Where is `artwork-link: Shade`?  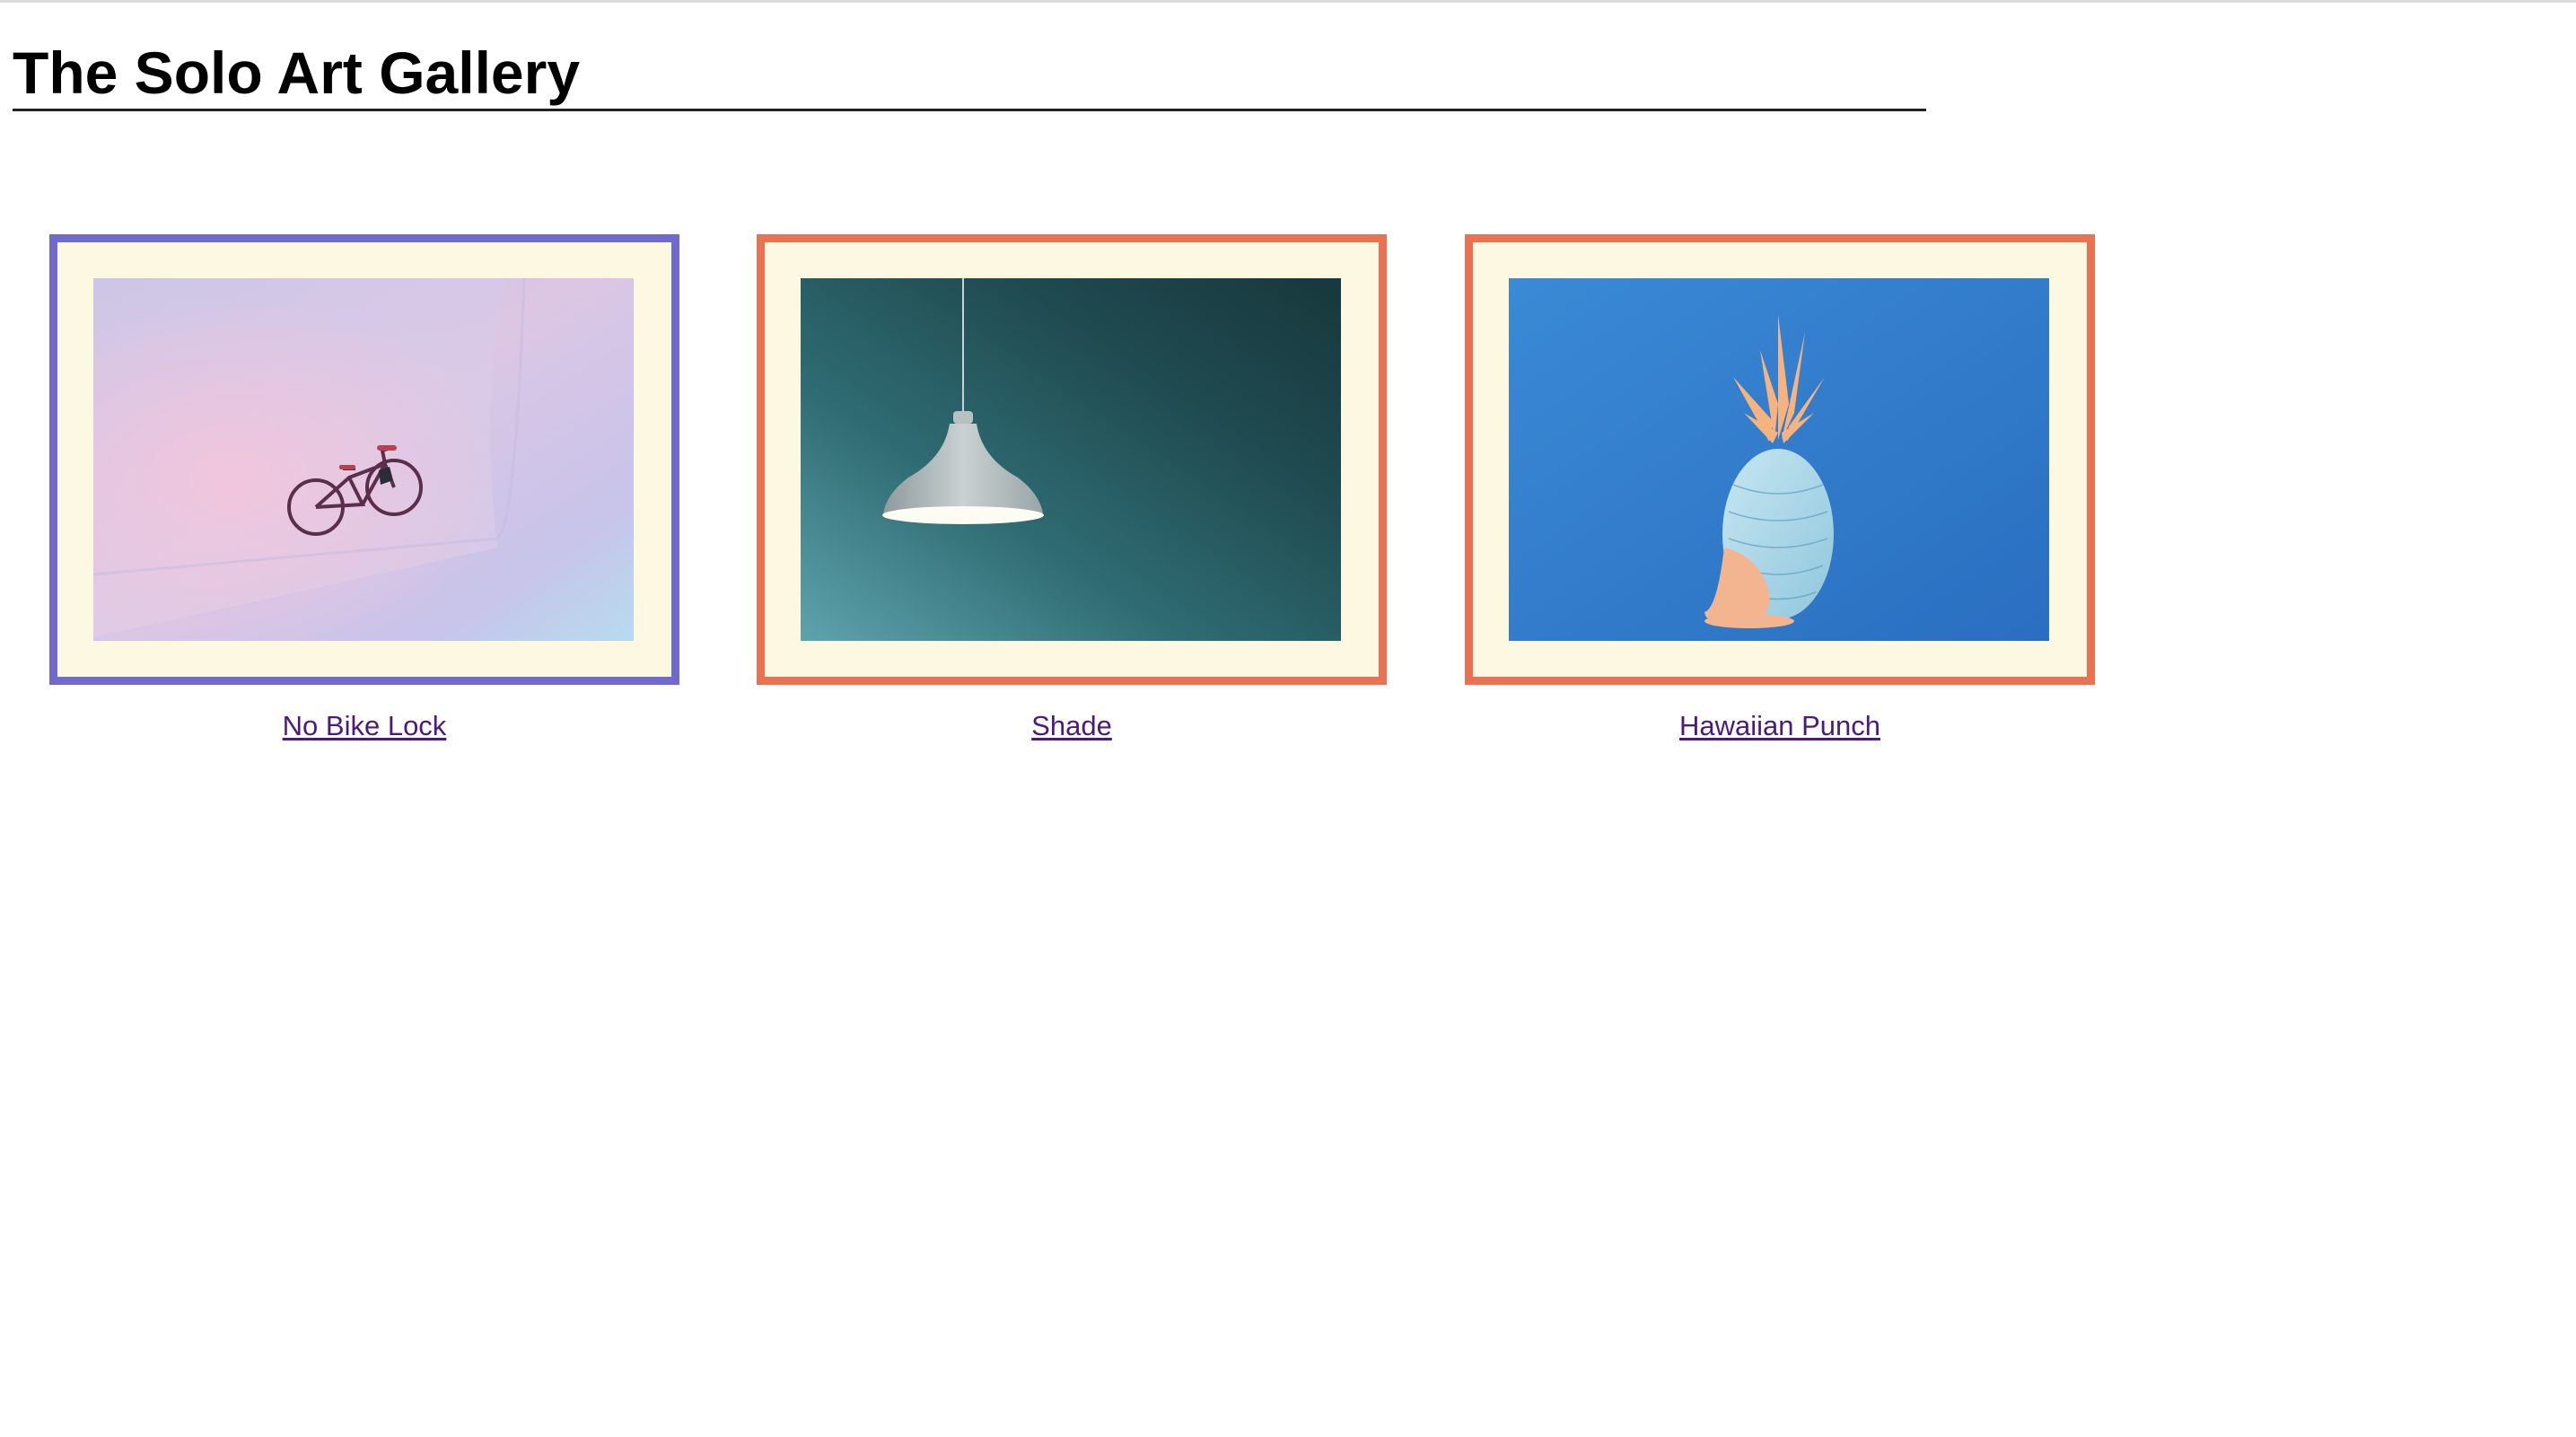 artwork-link: Shade is located at coordinates (1071, 725).